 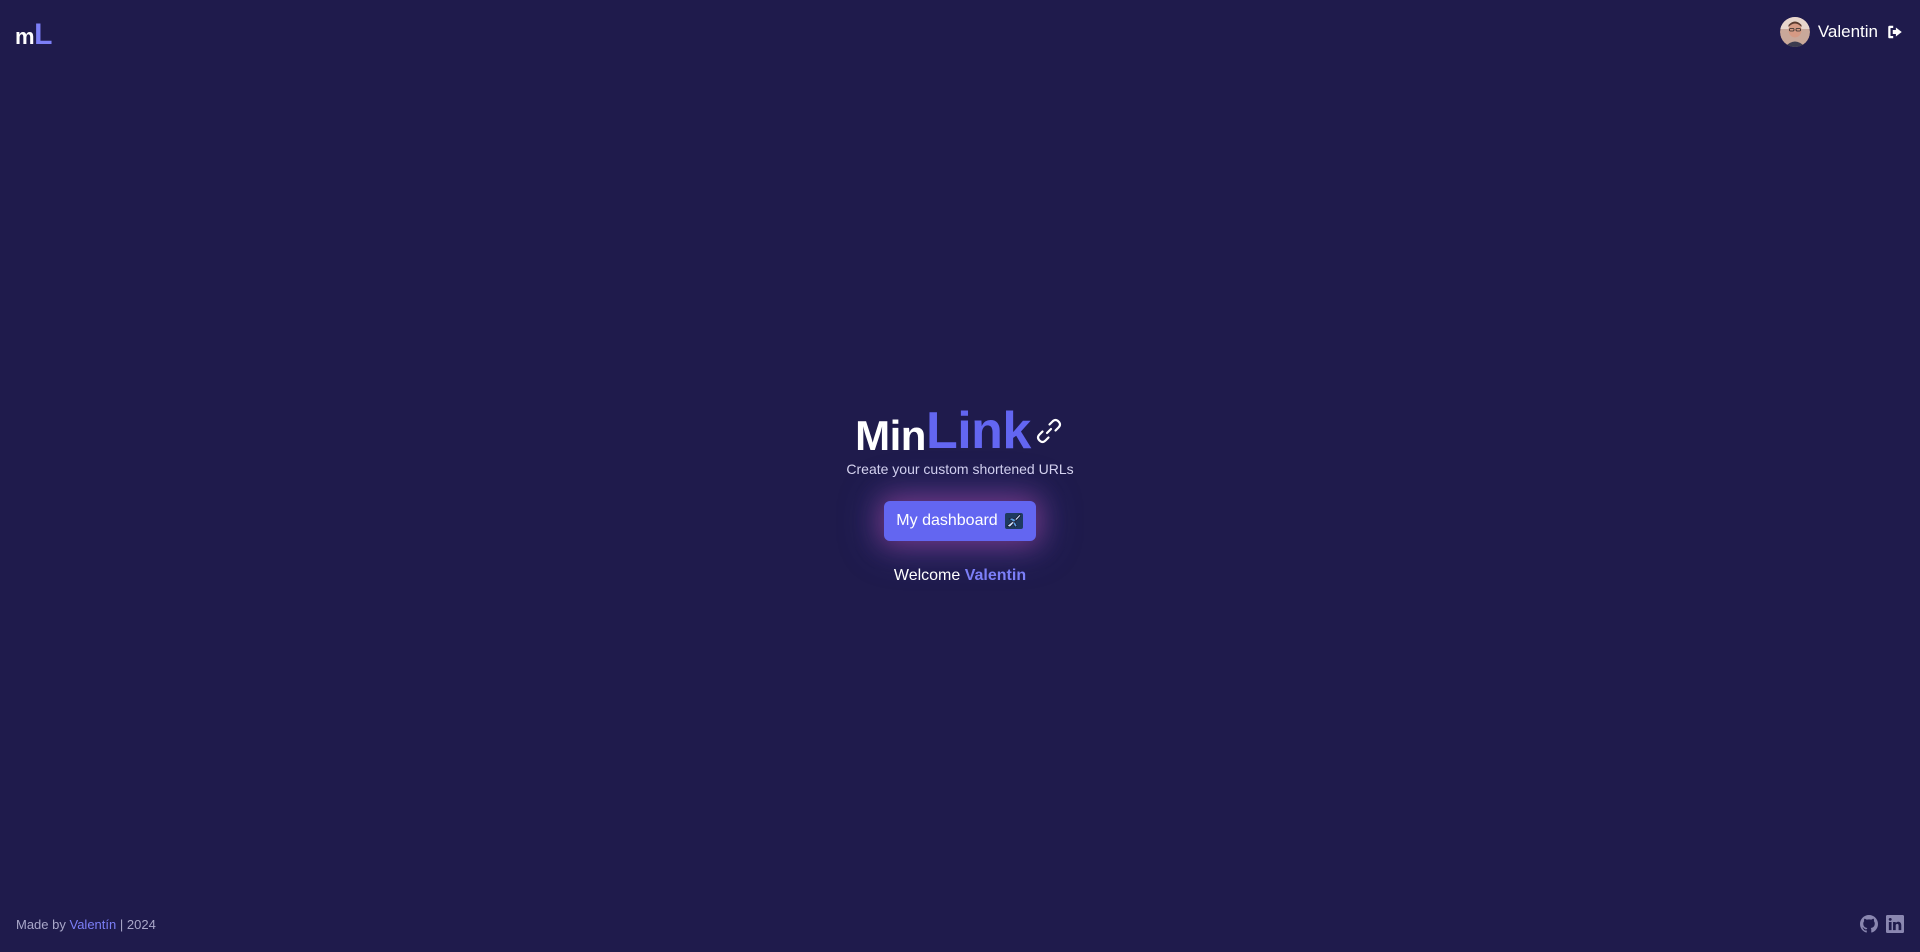 What do you see at coordinates (947, 520) in the screenshot?
I see `my-dashboard-label: My dashboard` at bounding box center [947, 520].